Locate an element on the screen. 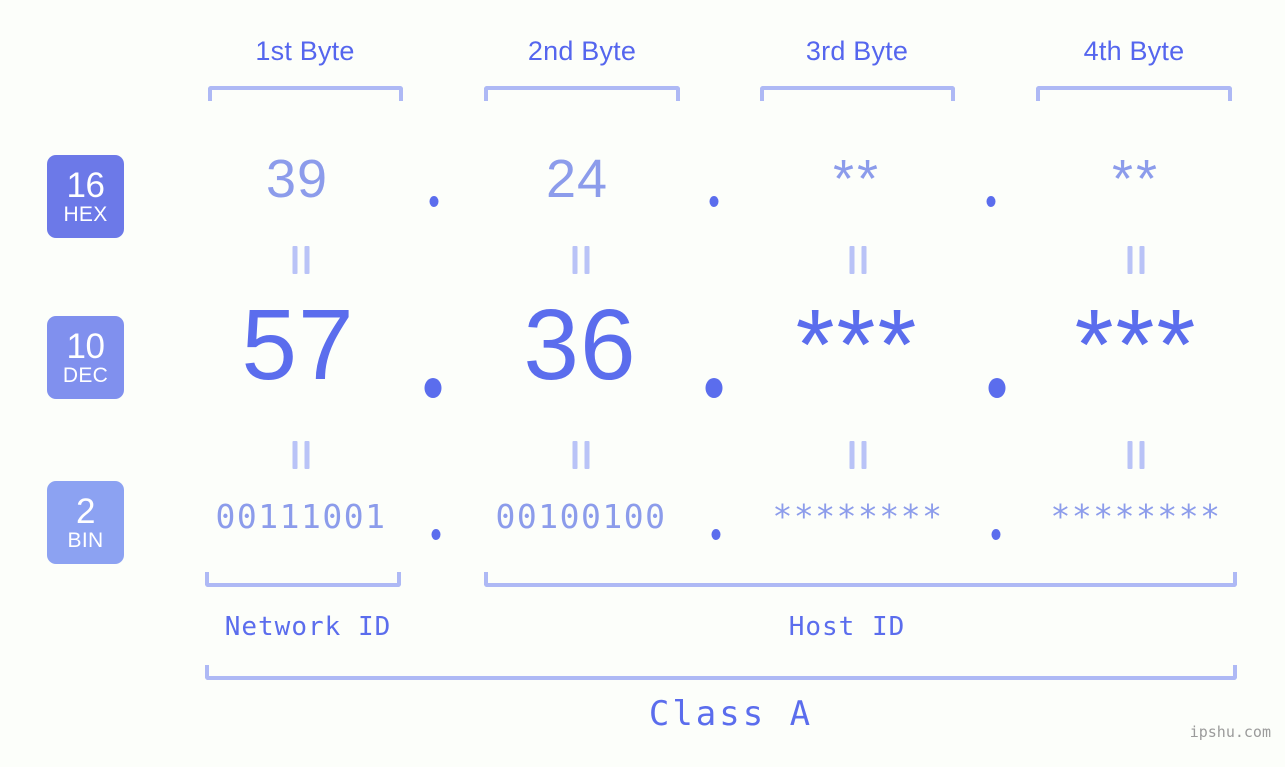  hex-byte-1: 39 is located at coordinates (297, 179).